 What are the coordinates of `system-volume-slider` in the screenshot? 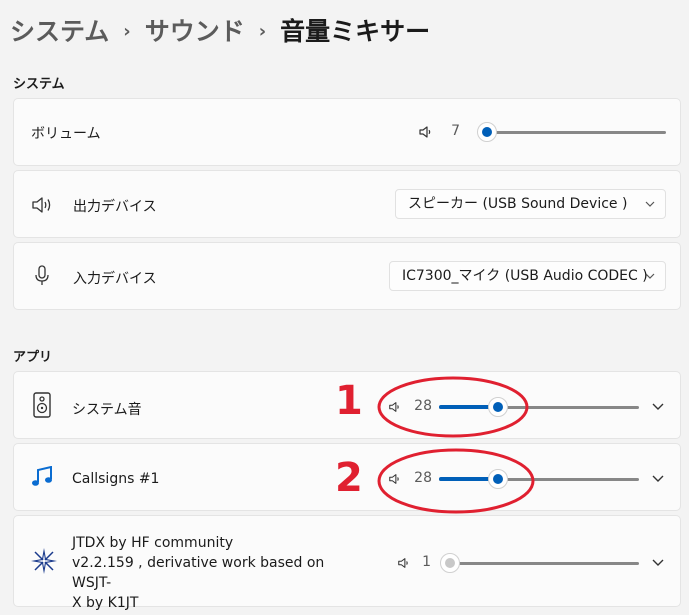 It's located at (571, 132).